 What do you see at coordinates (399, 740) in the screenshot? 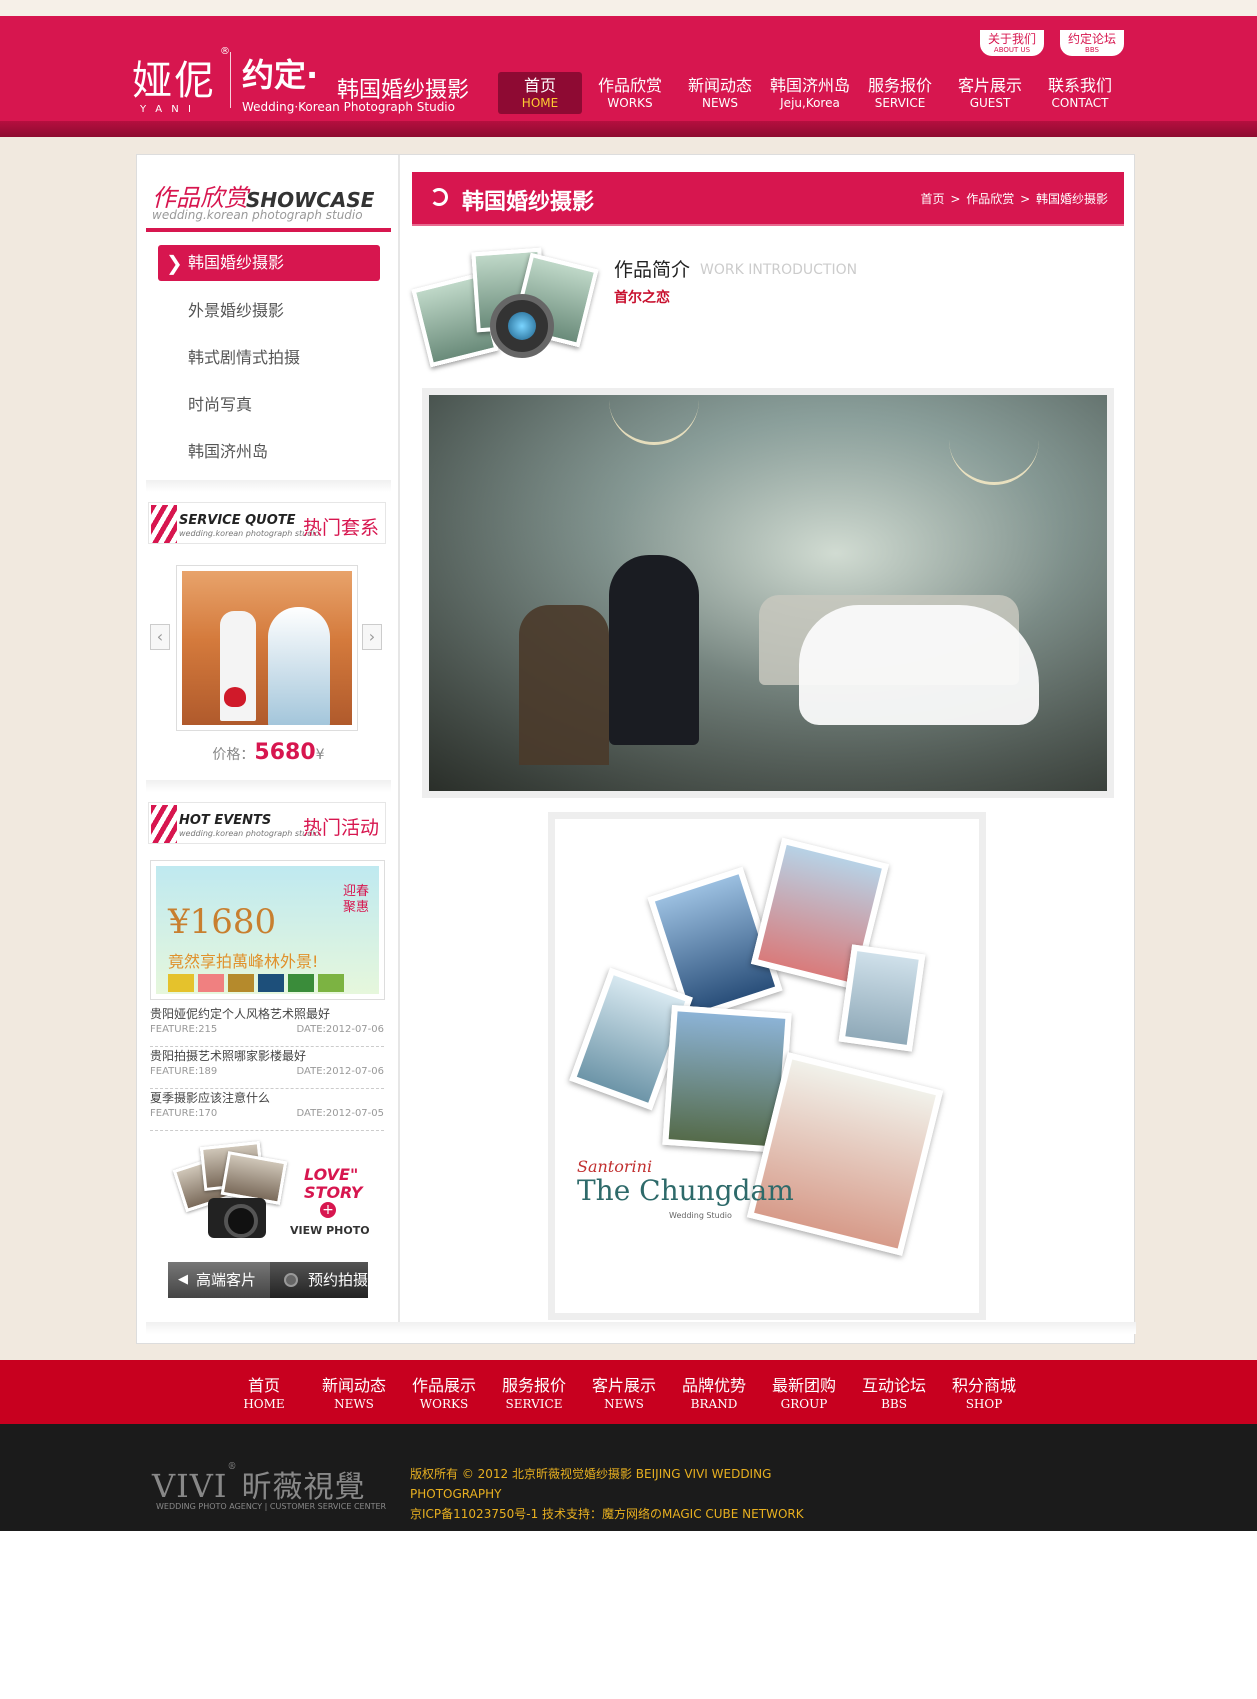
I see `sidebar-separator` at bounding box center [399, 740].